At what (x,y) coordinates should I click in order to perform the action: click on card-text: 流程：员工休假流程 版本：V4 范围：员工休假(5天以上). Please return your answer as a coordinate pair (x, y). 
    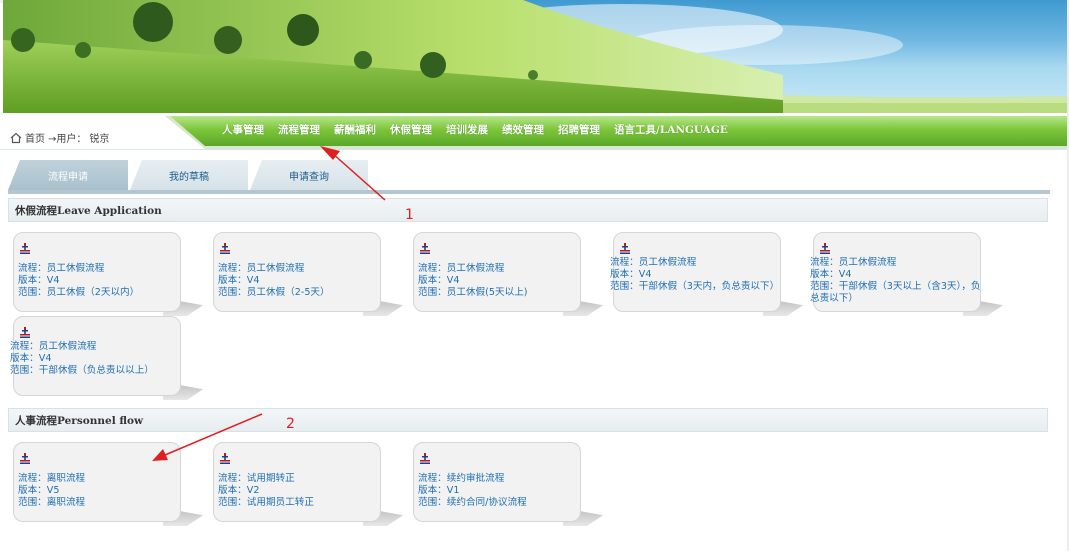
    Looking at the image, I should click on (473, 281).